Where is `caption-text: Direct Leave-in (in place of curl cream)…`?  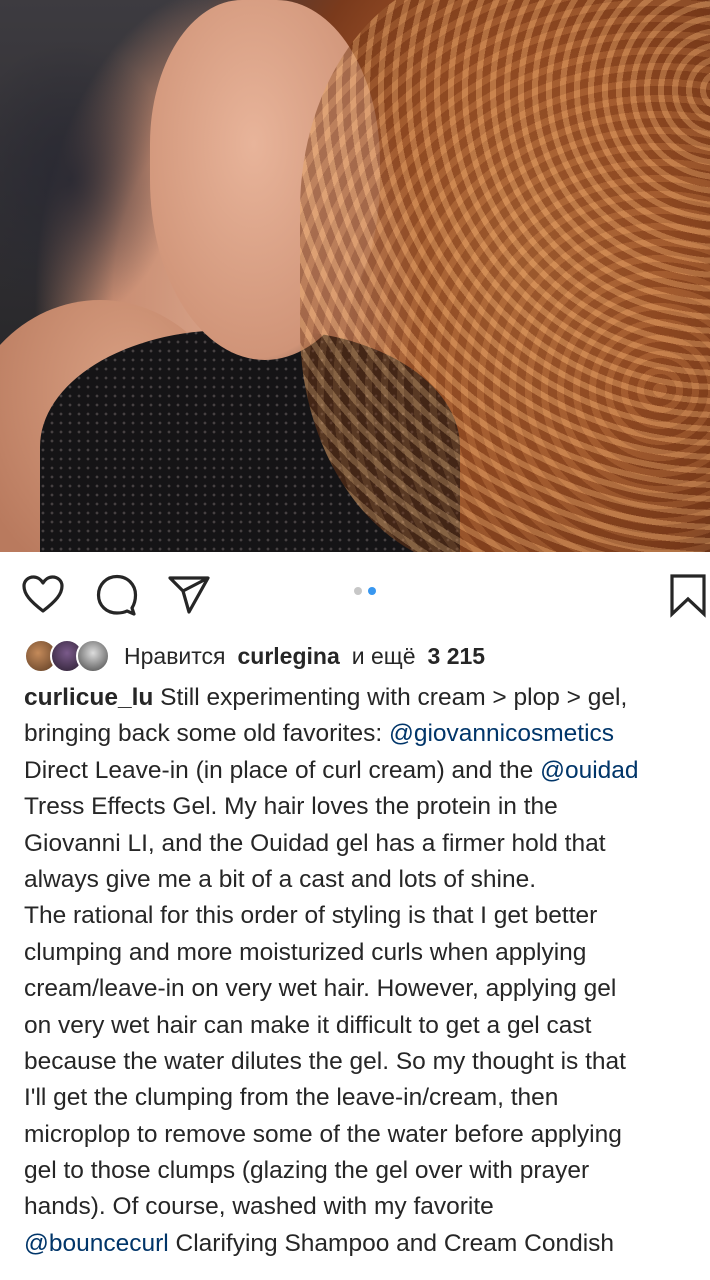
caption-text: Direct Leave-in (in place of curl cream)… is located at coordinates (282, 770).